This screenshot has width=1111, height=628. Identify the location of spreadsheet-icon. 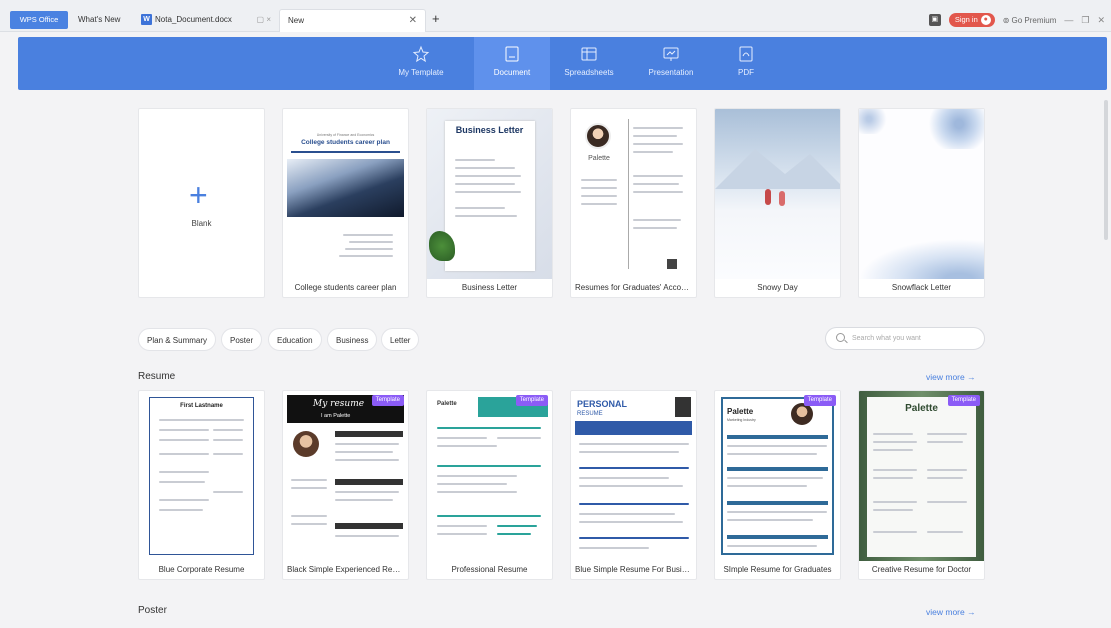
(589, 54).